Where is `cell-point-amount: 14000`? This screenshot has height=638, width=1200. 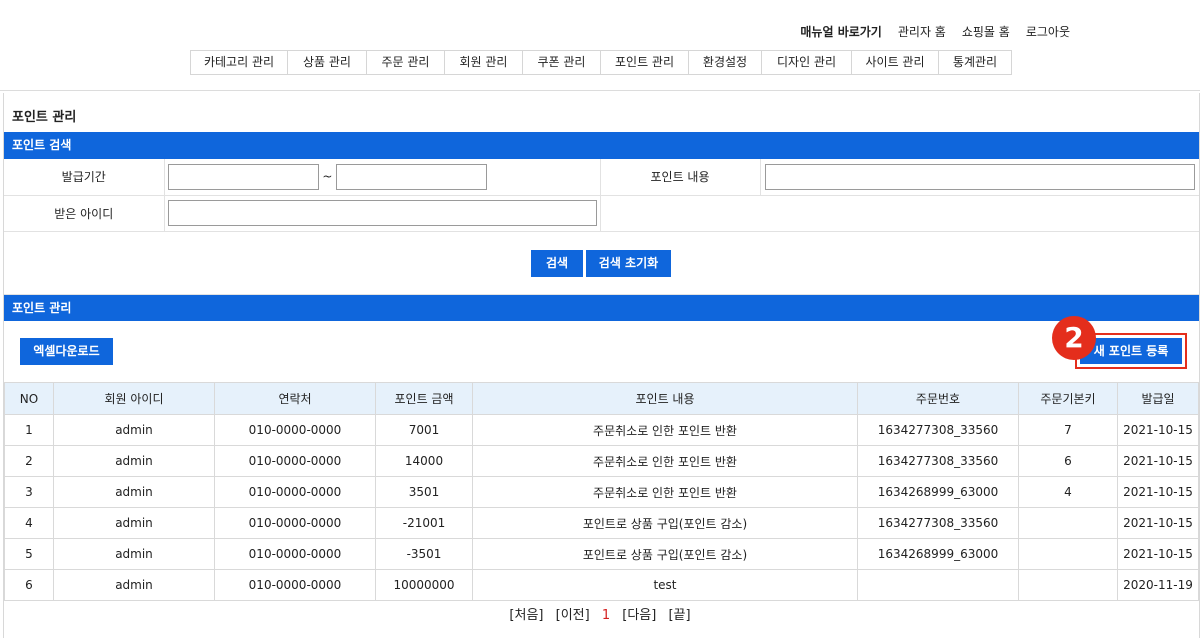
cell-point-amount: 14000 is located at coordinates (424, 461).